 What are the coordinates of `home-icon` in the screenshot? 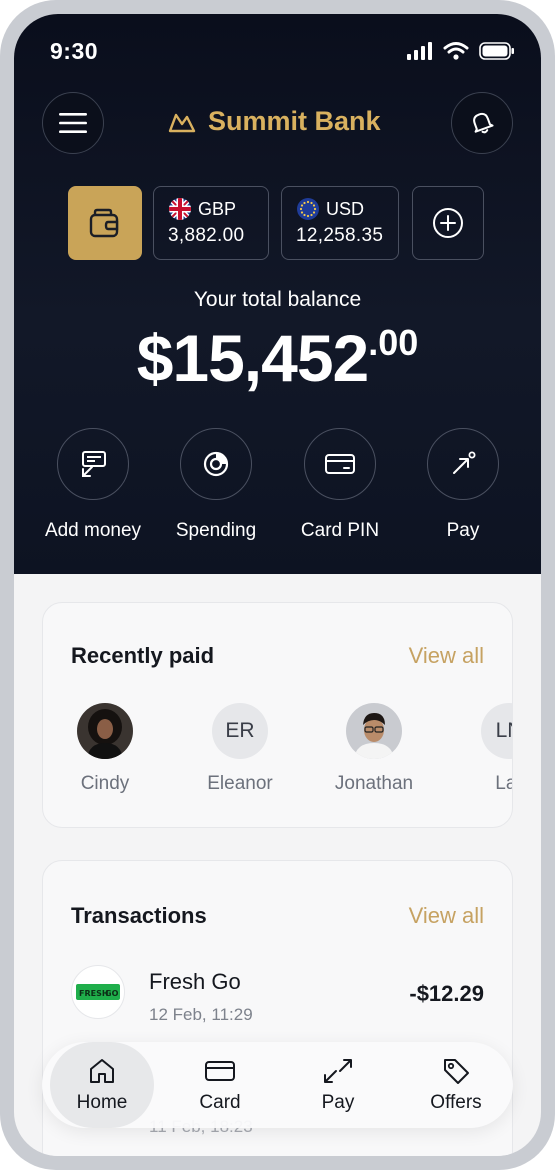 It's located at (102, 1071).